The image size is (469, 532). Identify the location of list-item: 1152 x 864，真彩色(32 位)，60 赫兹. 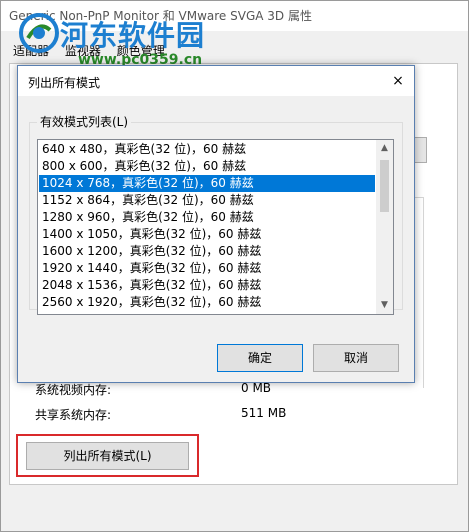
(207, 200).